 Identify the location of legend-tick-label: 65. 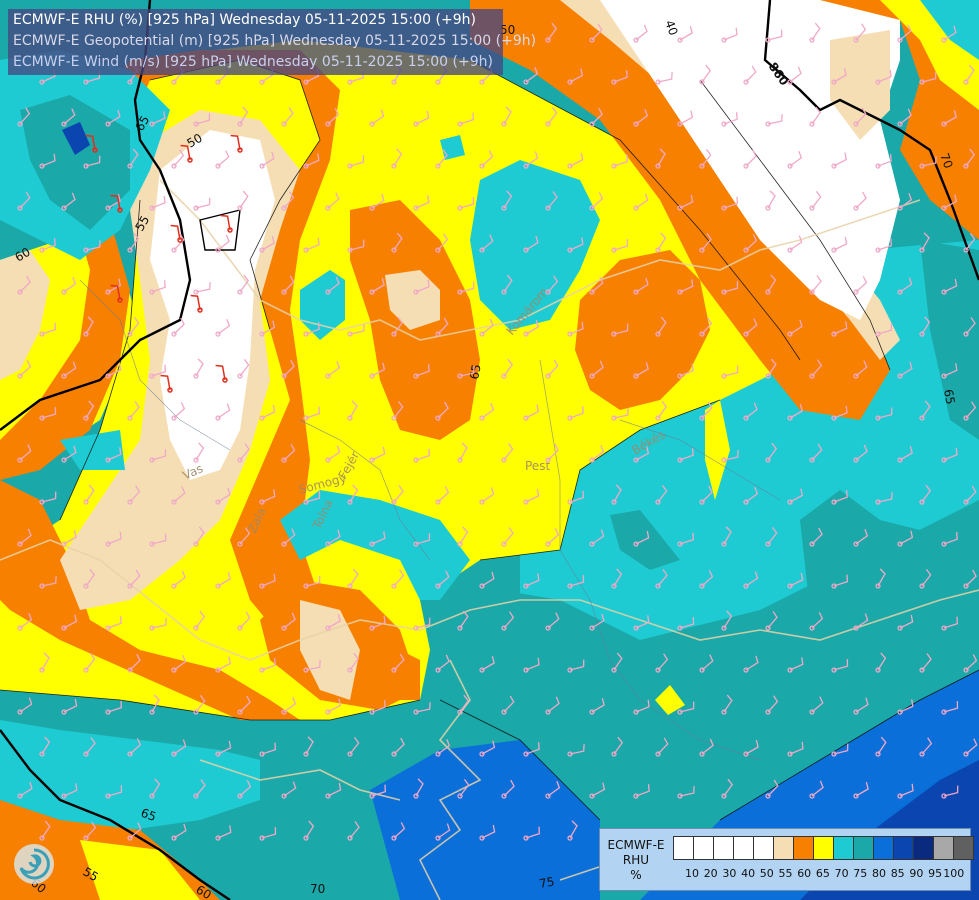
(822, 873).